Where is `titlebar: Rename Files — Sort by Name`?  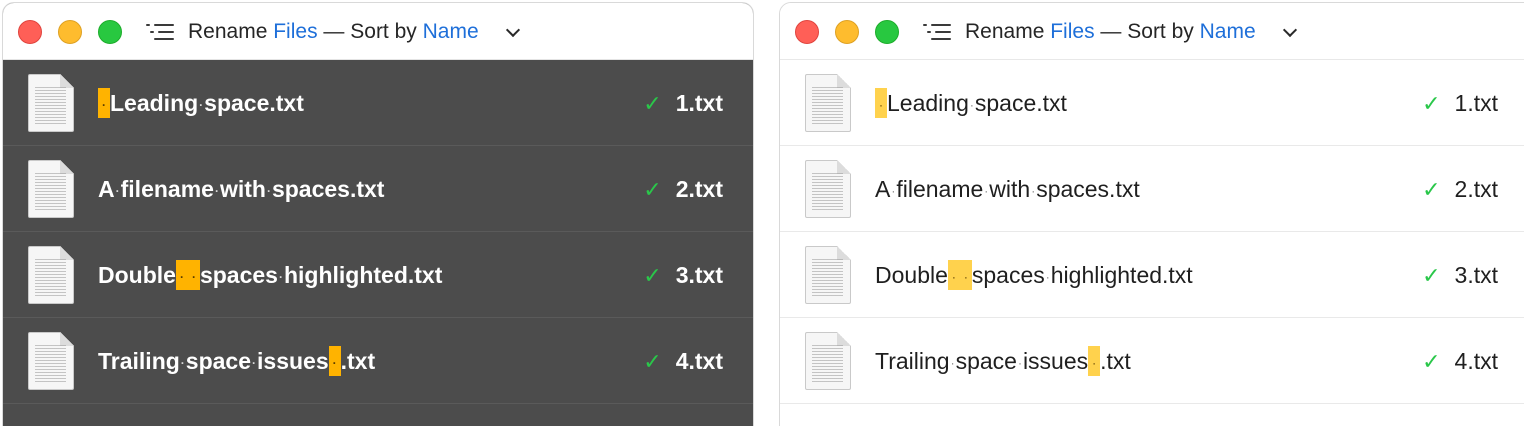
titlebar: Rename Files — Sort by Name is located at coordinates (378, 31).